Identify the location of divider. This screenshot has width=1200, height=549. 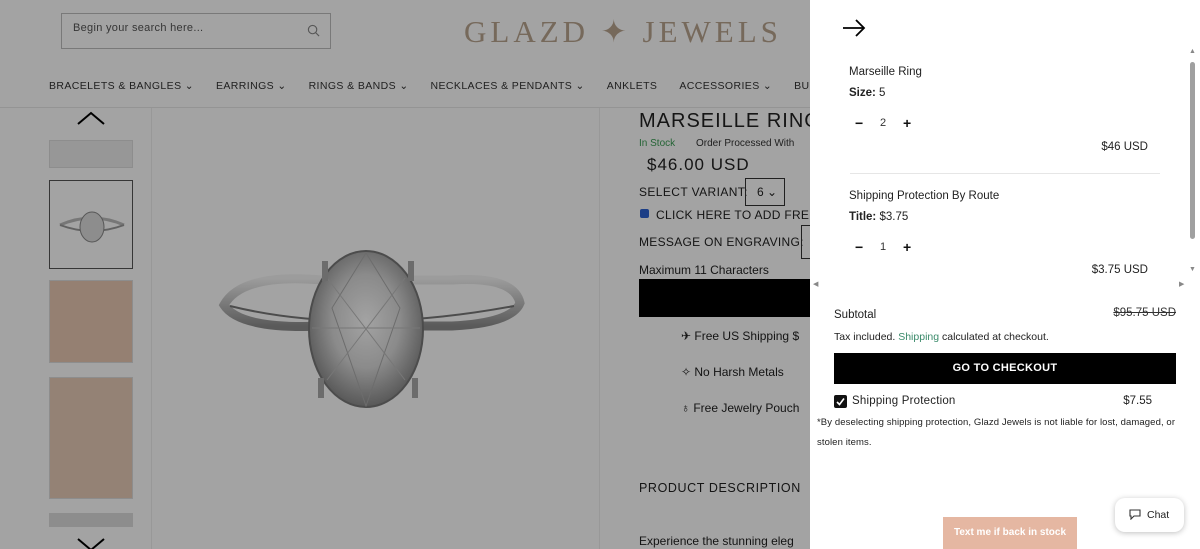
(1005, 173).